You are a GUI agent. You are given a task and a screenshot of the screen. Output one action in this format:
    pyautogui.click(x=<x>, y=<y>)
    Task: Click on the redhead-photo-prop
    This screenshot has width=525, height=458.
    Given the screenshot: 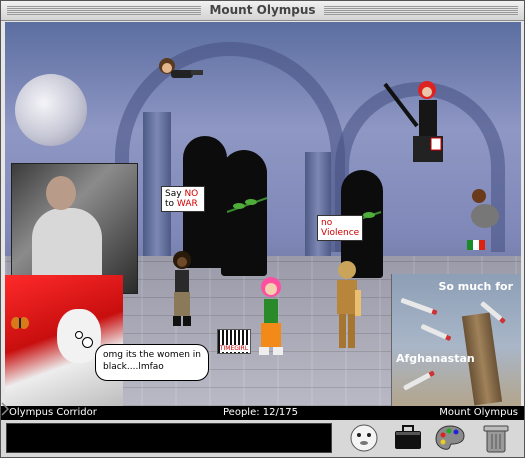 What is the action you would take?
    pyautogui.click(x=64, y=340)
    